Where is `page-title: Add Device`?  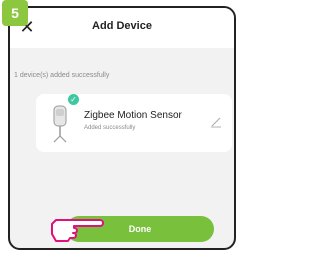
page-title: Add Device is located at coordinates (122, 26).